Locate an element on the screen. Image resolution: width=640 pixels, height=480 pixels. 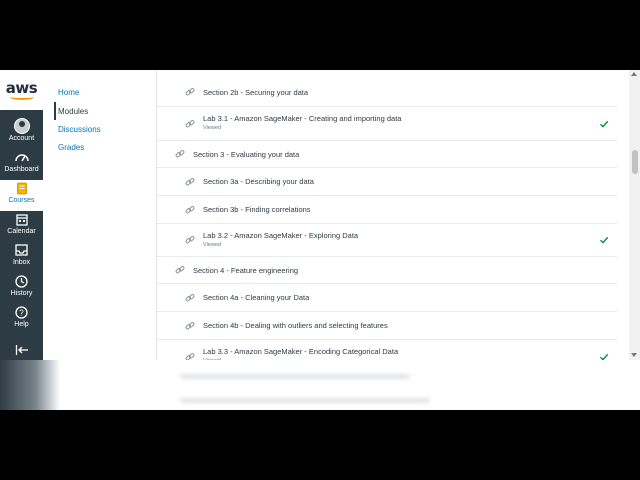
course-nav-modules: Modules is located at coordinates (73, 111).